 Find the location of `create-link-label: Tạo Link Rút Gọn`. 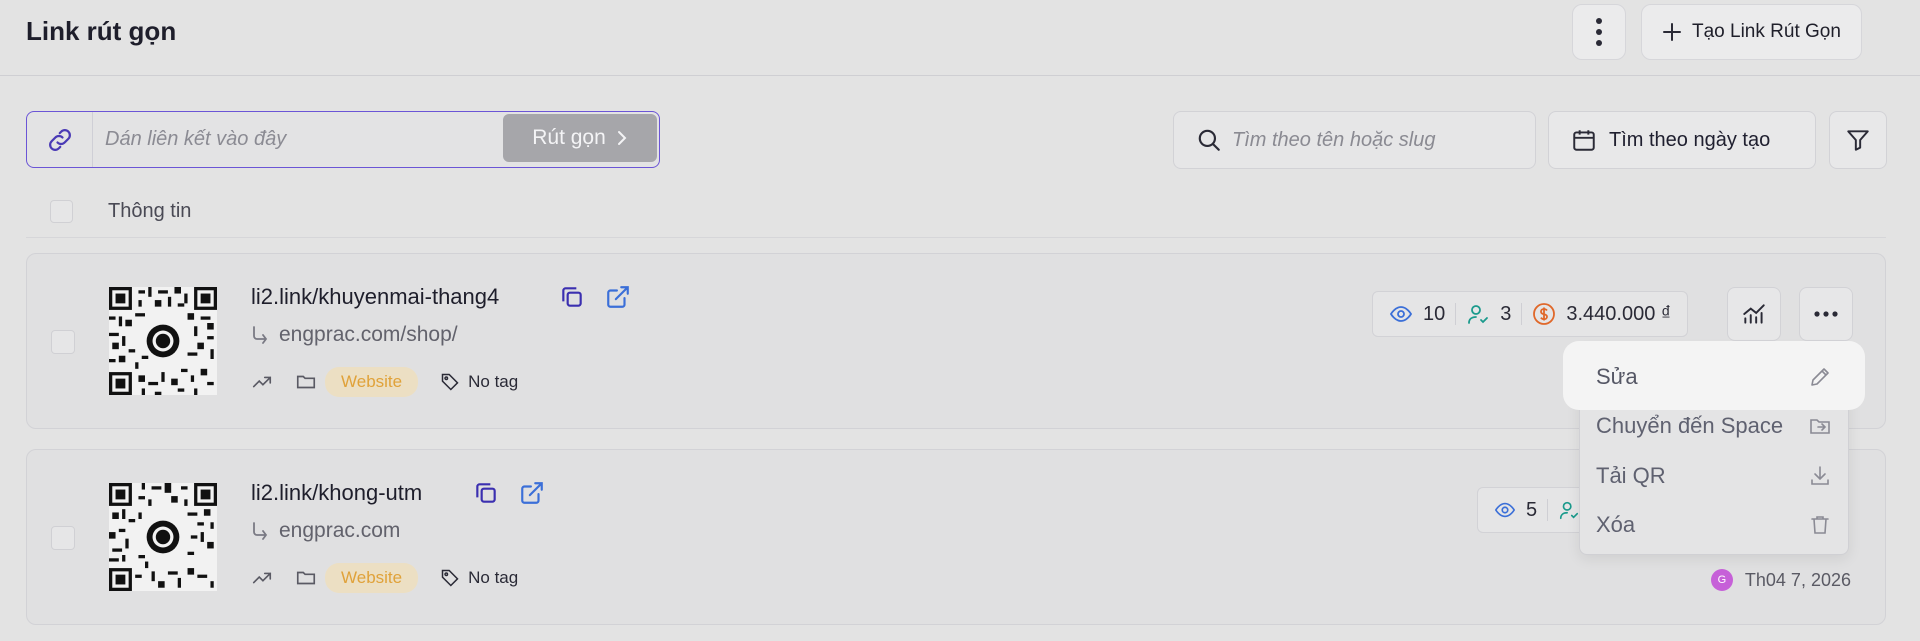

create-link-label: Tạo Link Rút Gọn is located at coordinates (1766, 31).